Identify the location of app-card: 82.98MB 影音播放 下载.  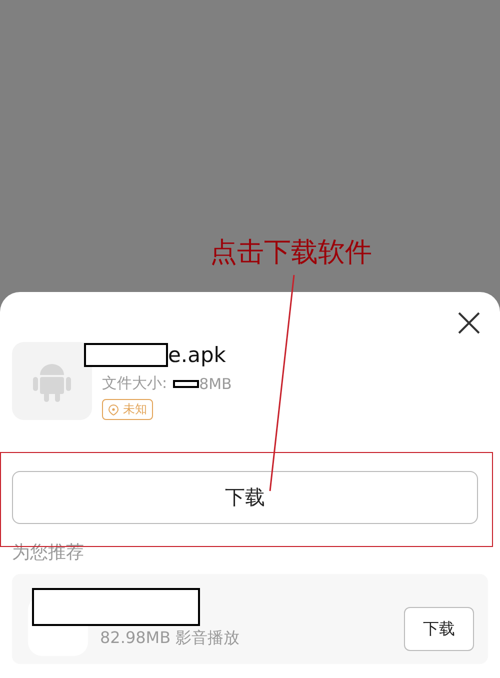
(250, 619).